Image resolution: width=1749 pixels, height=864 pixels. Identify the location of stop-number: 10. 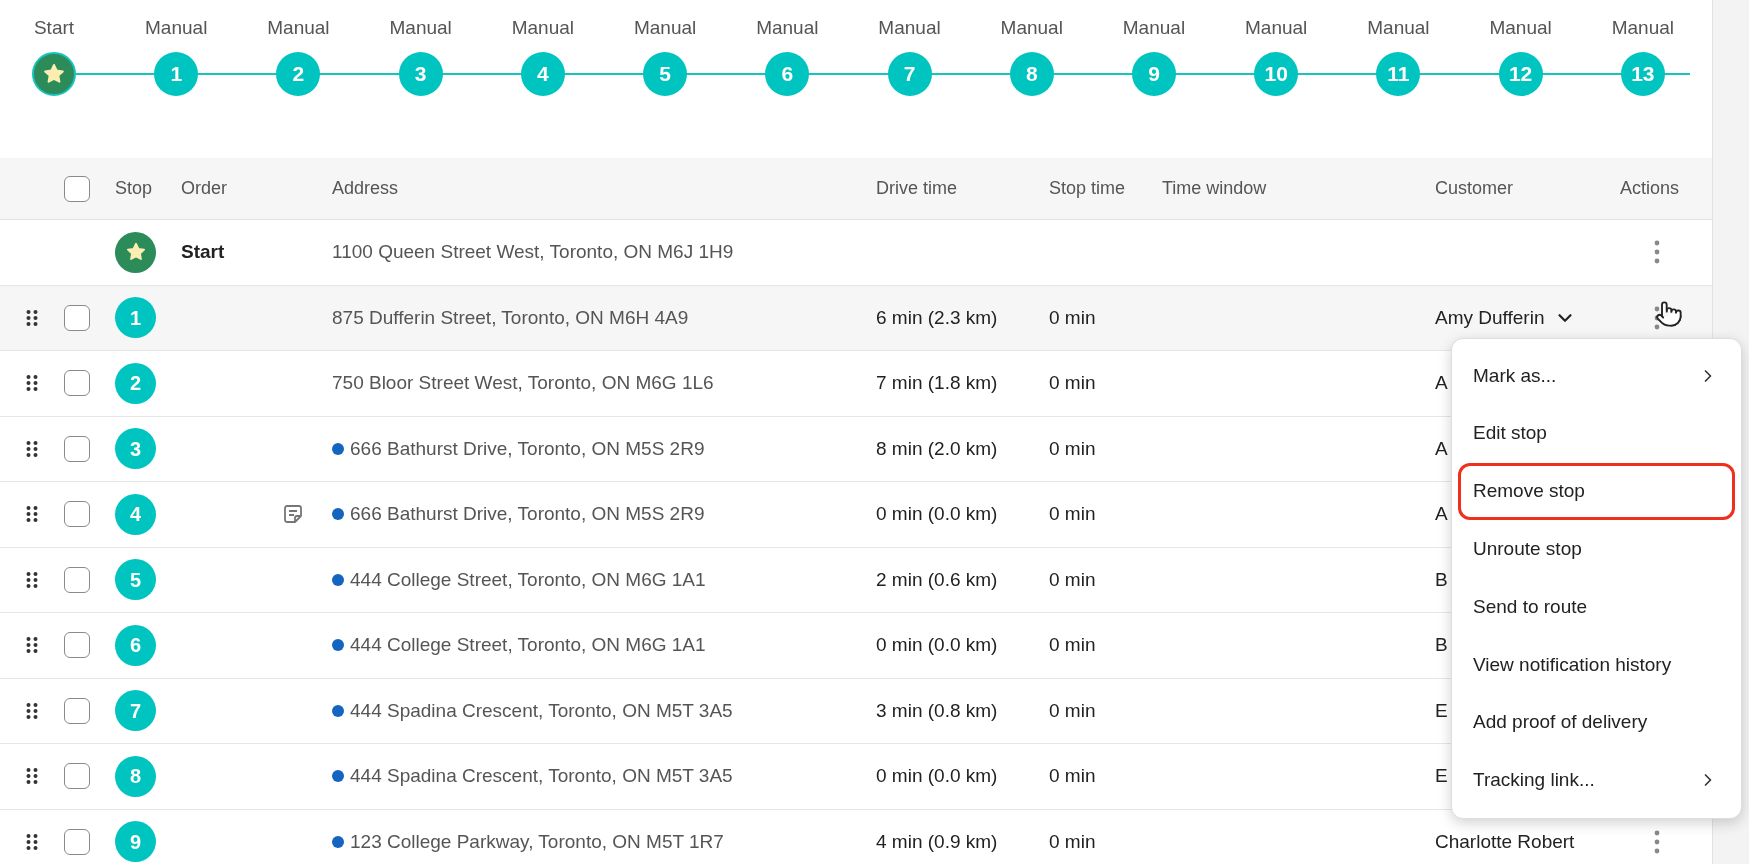
(1276, 74).